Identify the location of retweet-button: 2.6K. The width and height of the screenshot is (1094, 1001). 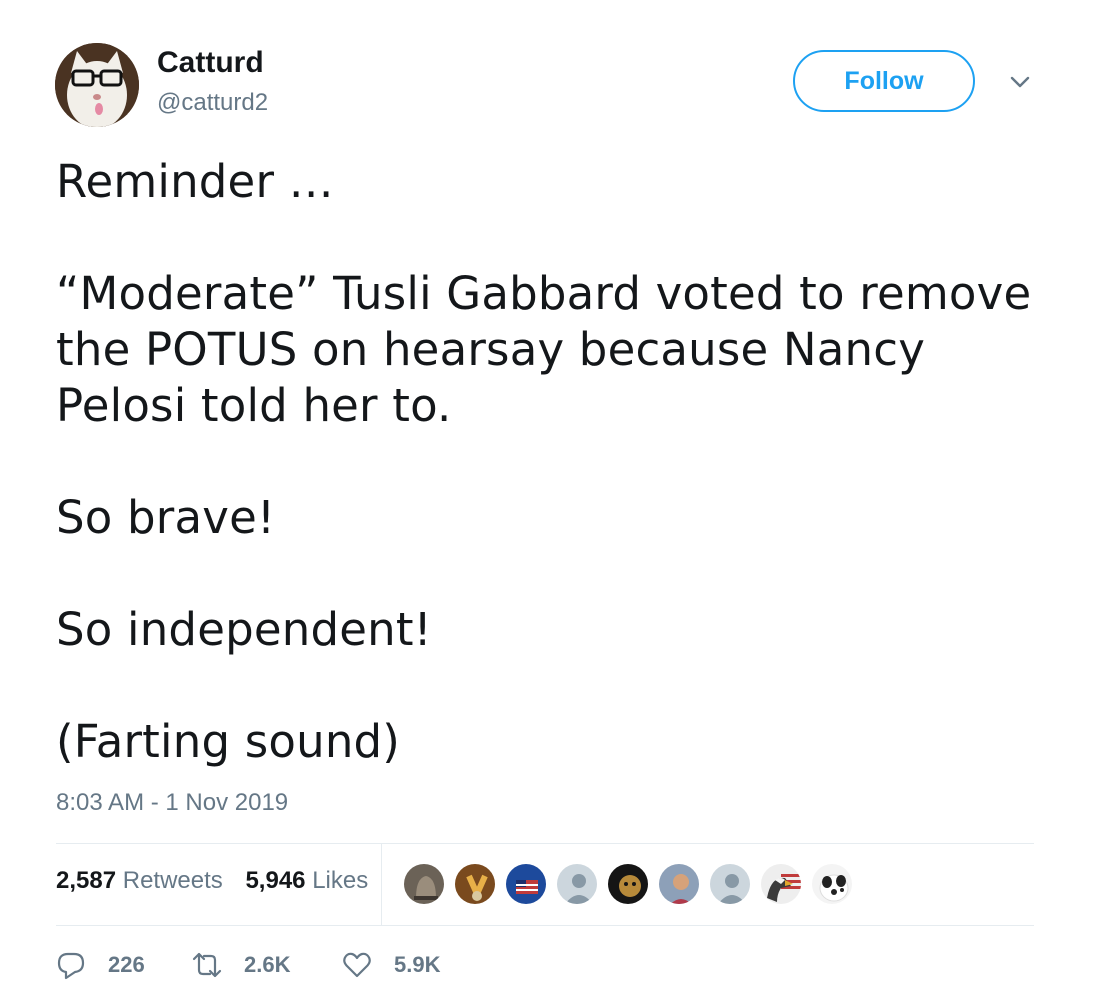
(267, 965).